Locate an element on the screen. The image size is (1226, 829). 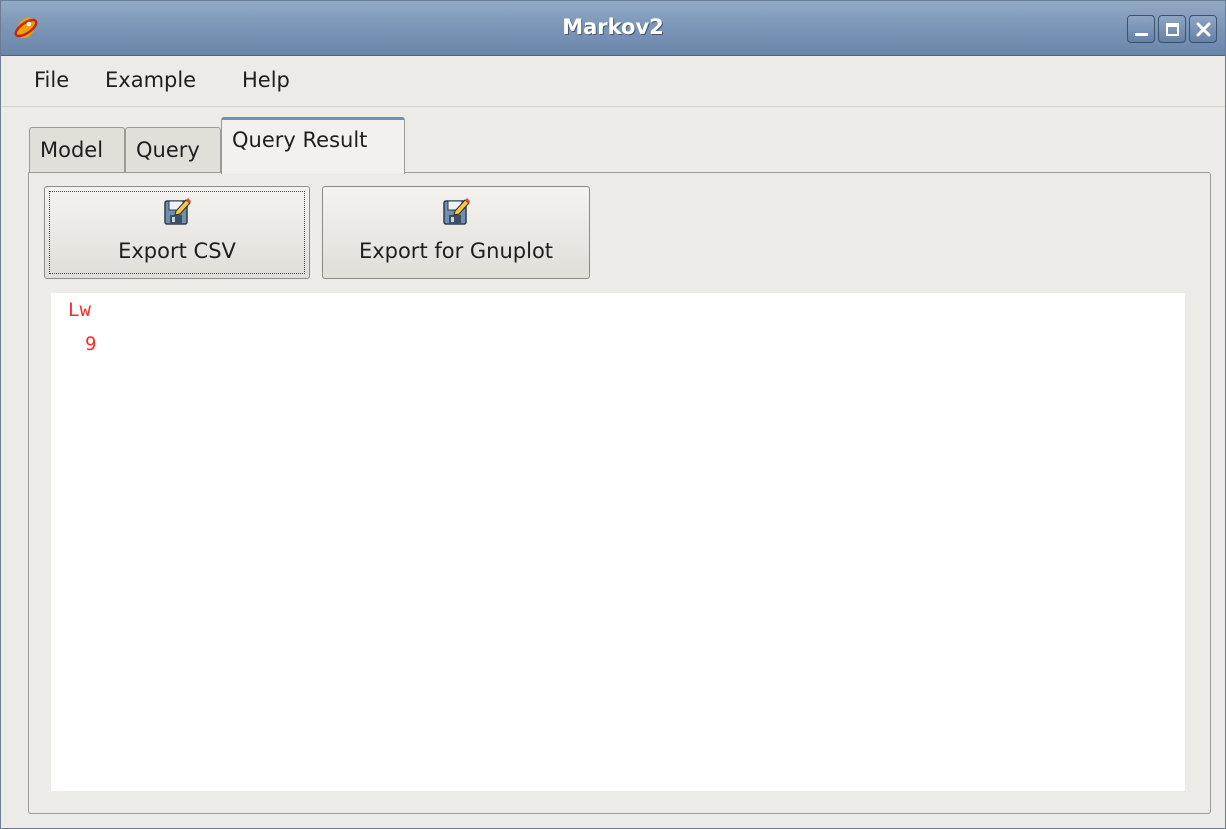
export-gnuplot-button: Export for Gnuplot is located at coordinates (456, 232).